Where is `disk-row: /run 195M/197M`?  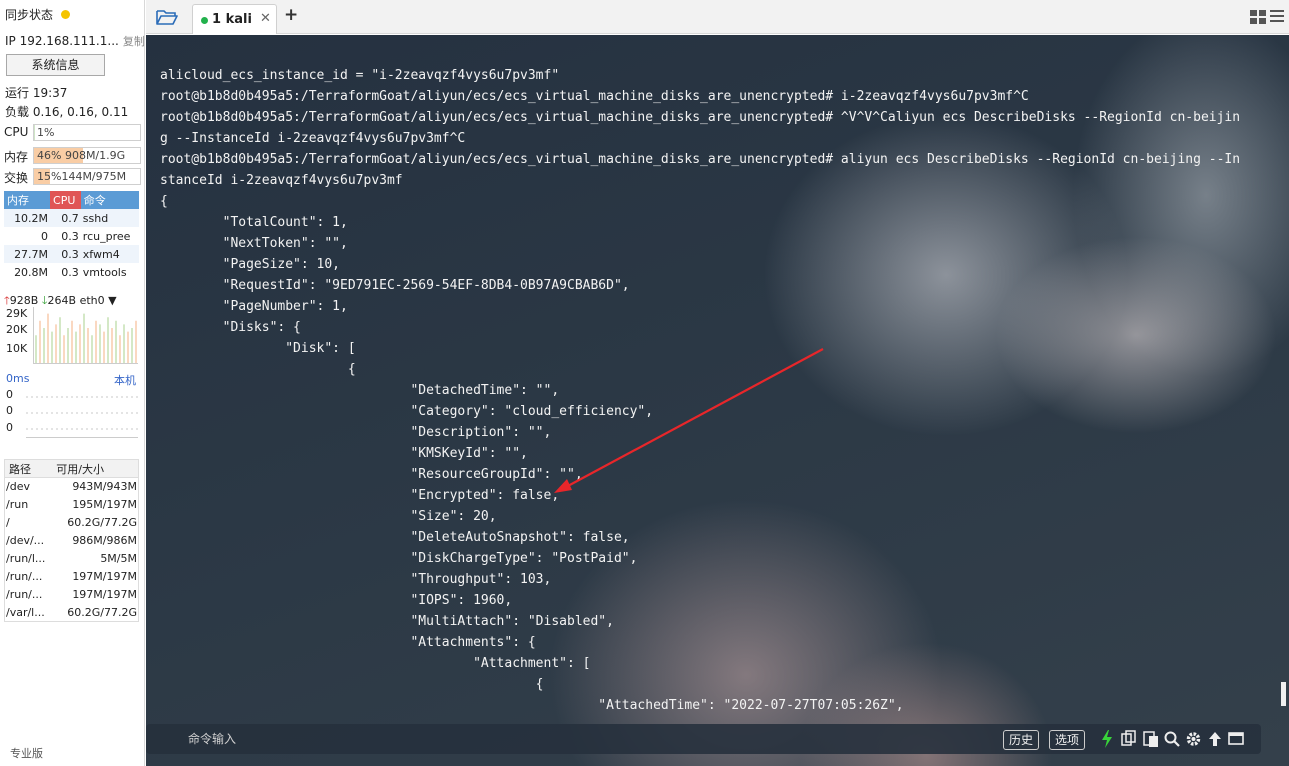
disk-row: /run 195M/197M is located at coordinates (72, 505).